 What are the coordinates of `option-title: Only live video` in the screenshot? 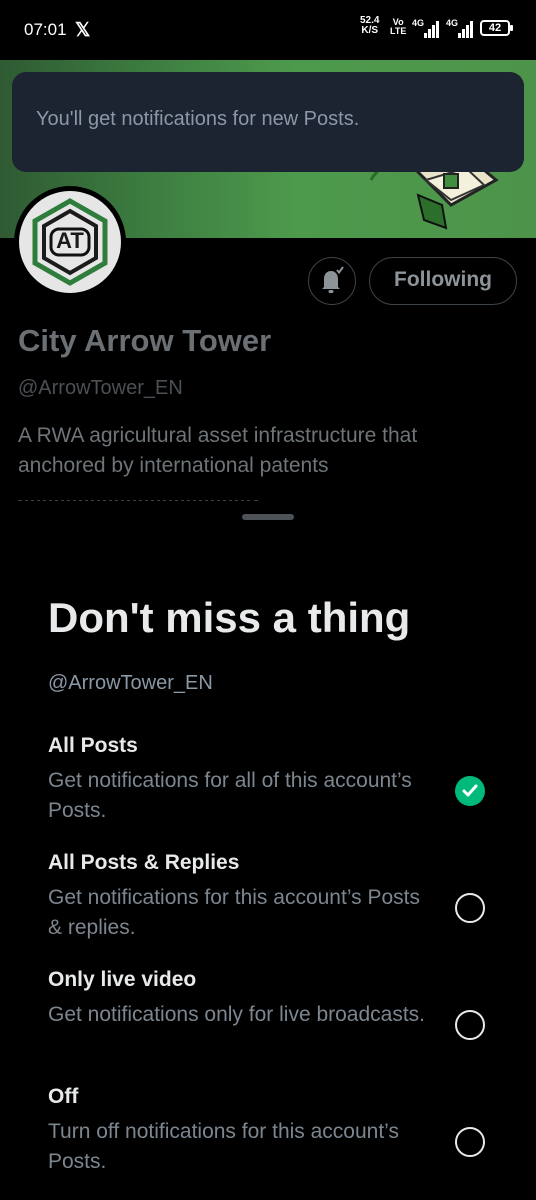 It's located at (122, 979).